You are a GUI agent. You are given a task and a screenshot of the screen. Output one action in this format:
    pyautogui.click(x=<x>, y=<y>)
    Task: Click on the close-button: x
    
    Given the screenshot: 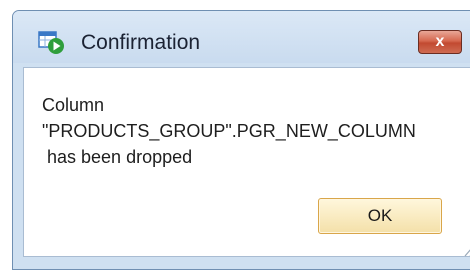 What is the action you would take?
    pyautogui.click(x=440, y=42)
    